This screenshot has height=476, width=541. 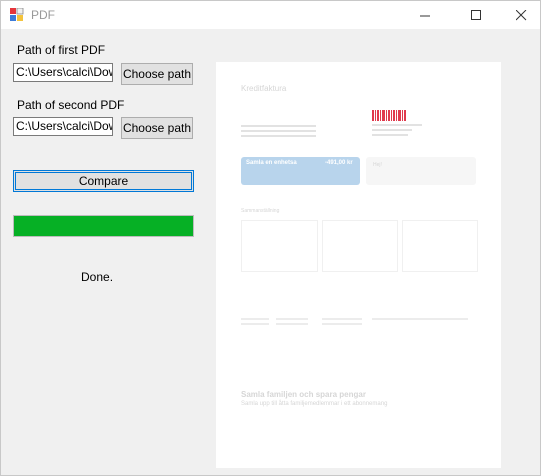 What do you see at coordinates (377, 165) in the screenshot?
I see `preview-side-card-title: Hej!` at bounding box center [377, 165].